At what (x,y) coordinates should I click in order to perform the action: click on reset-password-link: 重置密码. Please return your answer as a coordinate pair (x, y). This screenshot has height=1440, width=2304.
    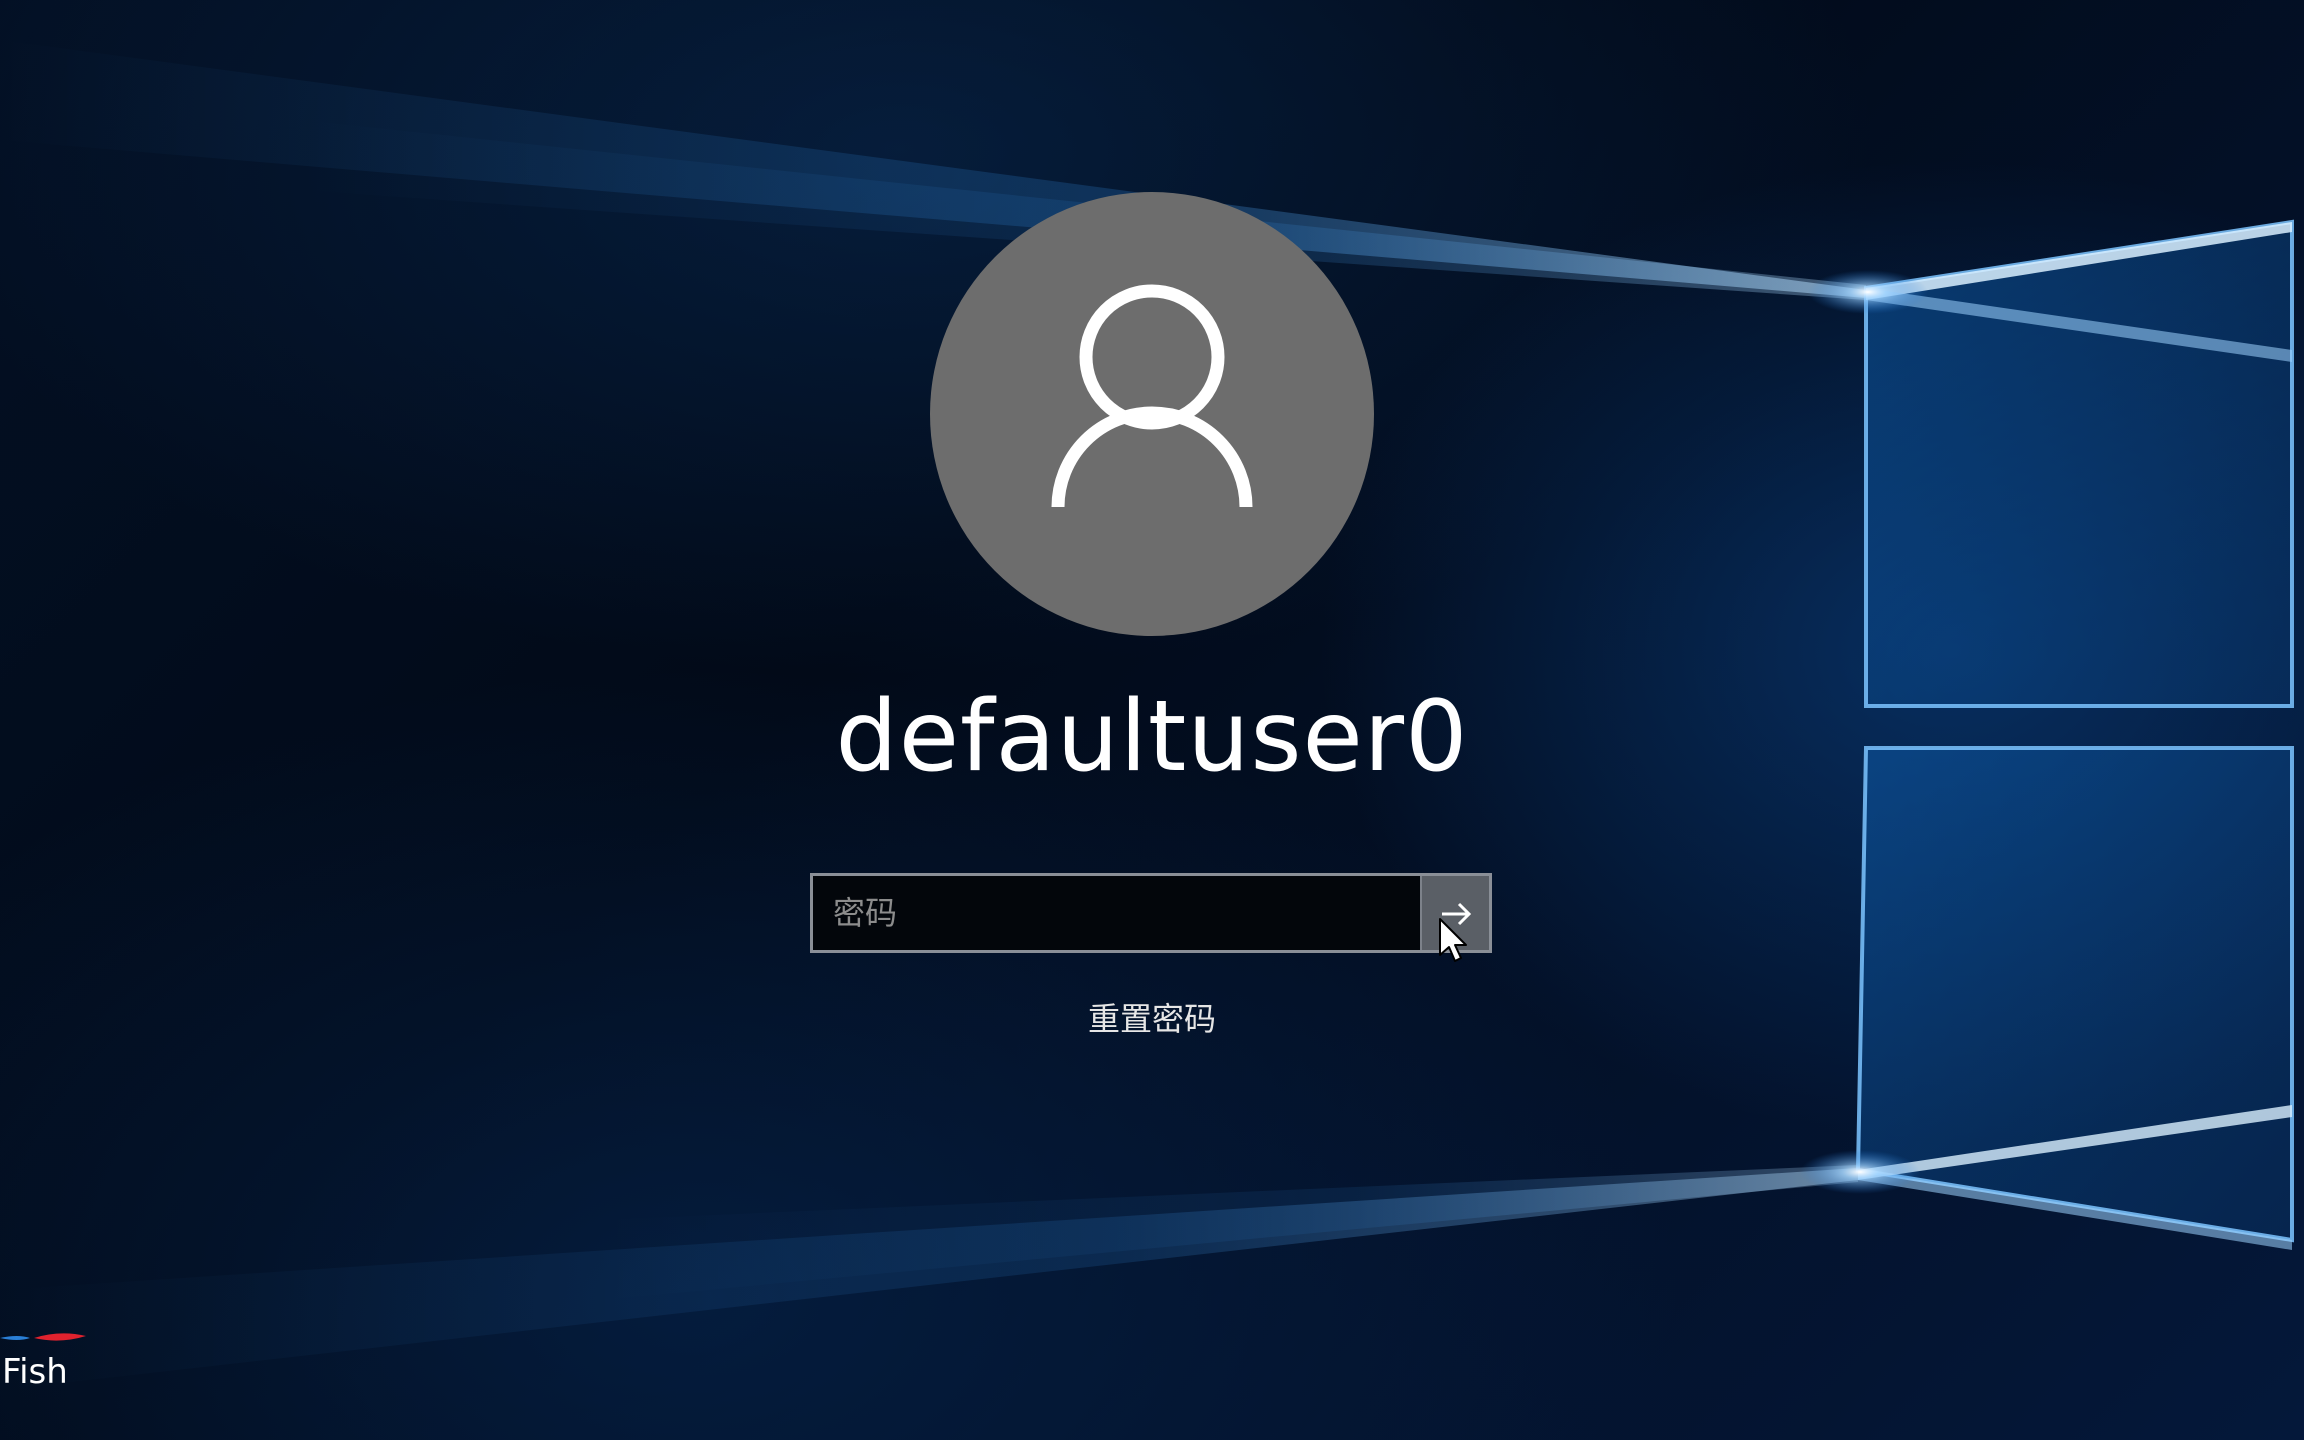
    Looking at the image, I should click on (1152, 1017).